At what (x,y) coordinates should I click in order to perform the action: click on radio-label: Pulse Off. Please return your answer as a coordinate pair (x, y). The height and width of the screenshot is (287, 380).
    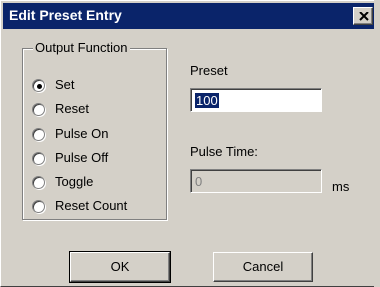
    Looking at the image, I should click on (82, 157).